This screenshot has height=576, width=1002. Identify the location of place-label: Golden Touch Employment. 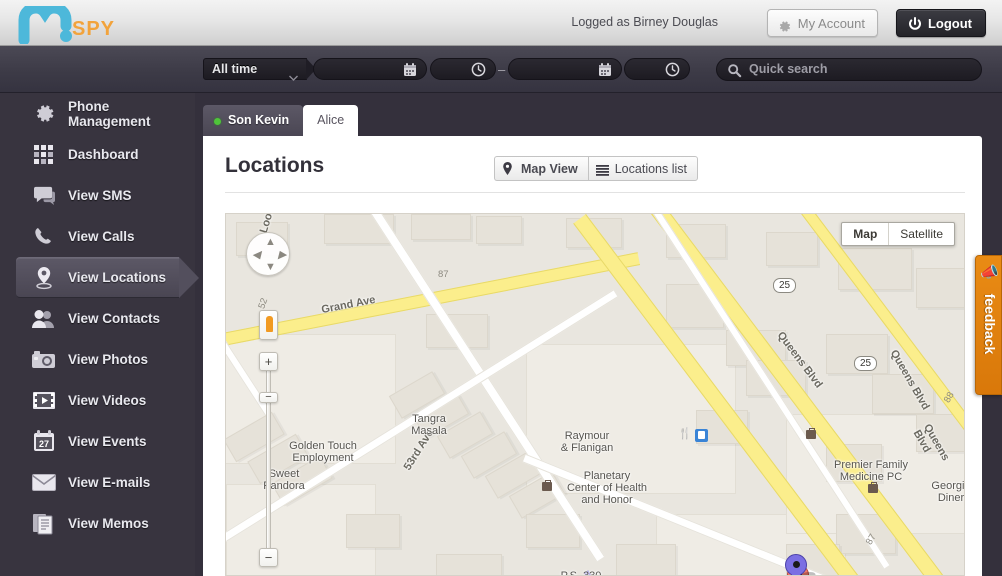
(323, 452).